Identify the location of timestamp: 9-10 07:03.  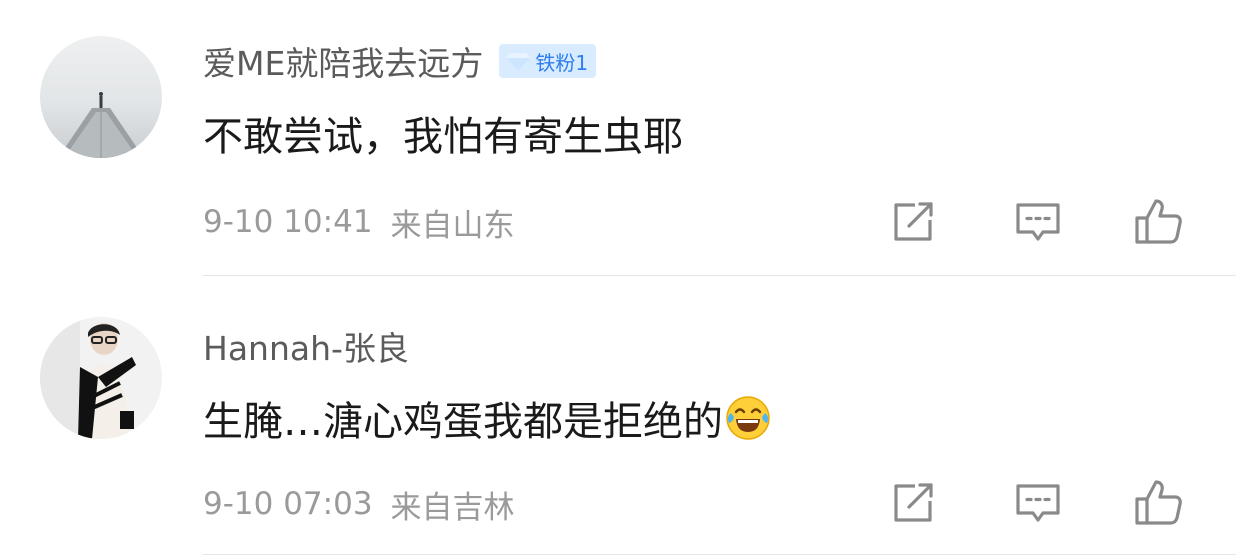
(288, 504).